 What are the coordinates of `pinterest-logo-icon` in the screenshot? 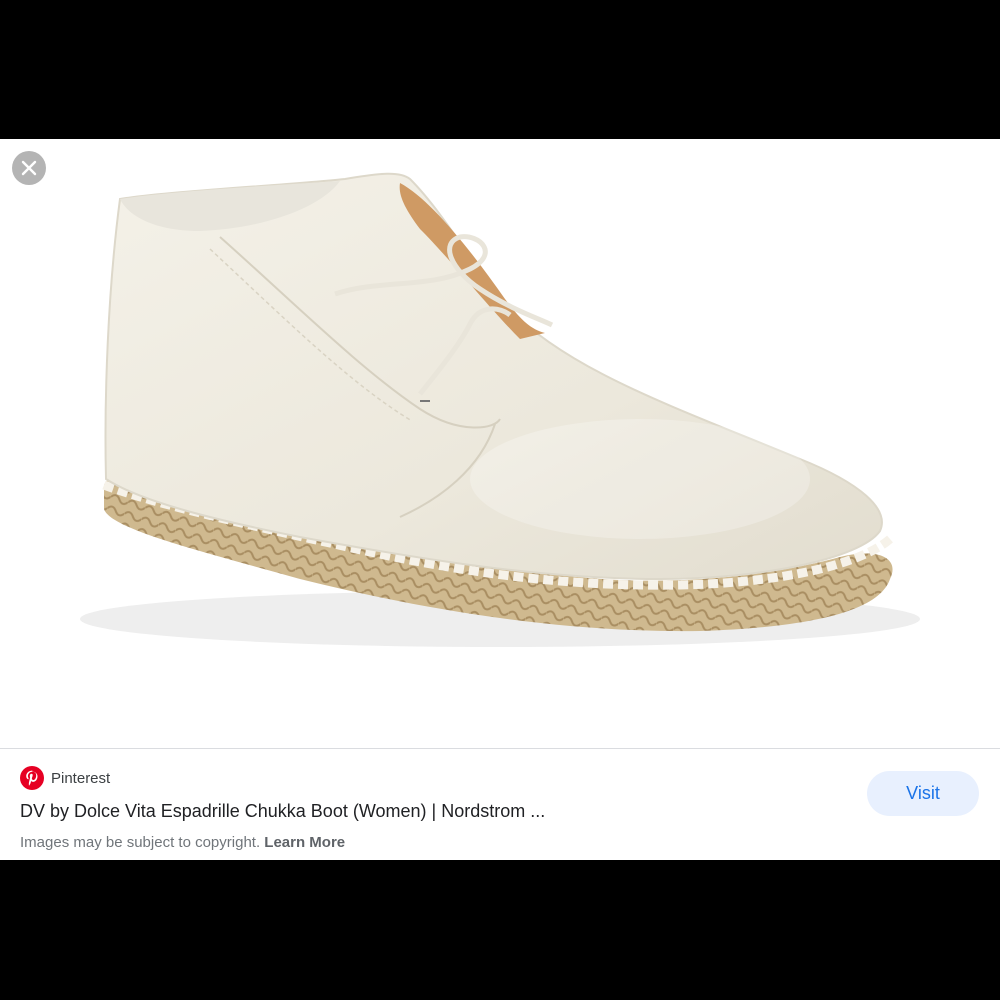 It's located at (32, 778).